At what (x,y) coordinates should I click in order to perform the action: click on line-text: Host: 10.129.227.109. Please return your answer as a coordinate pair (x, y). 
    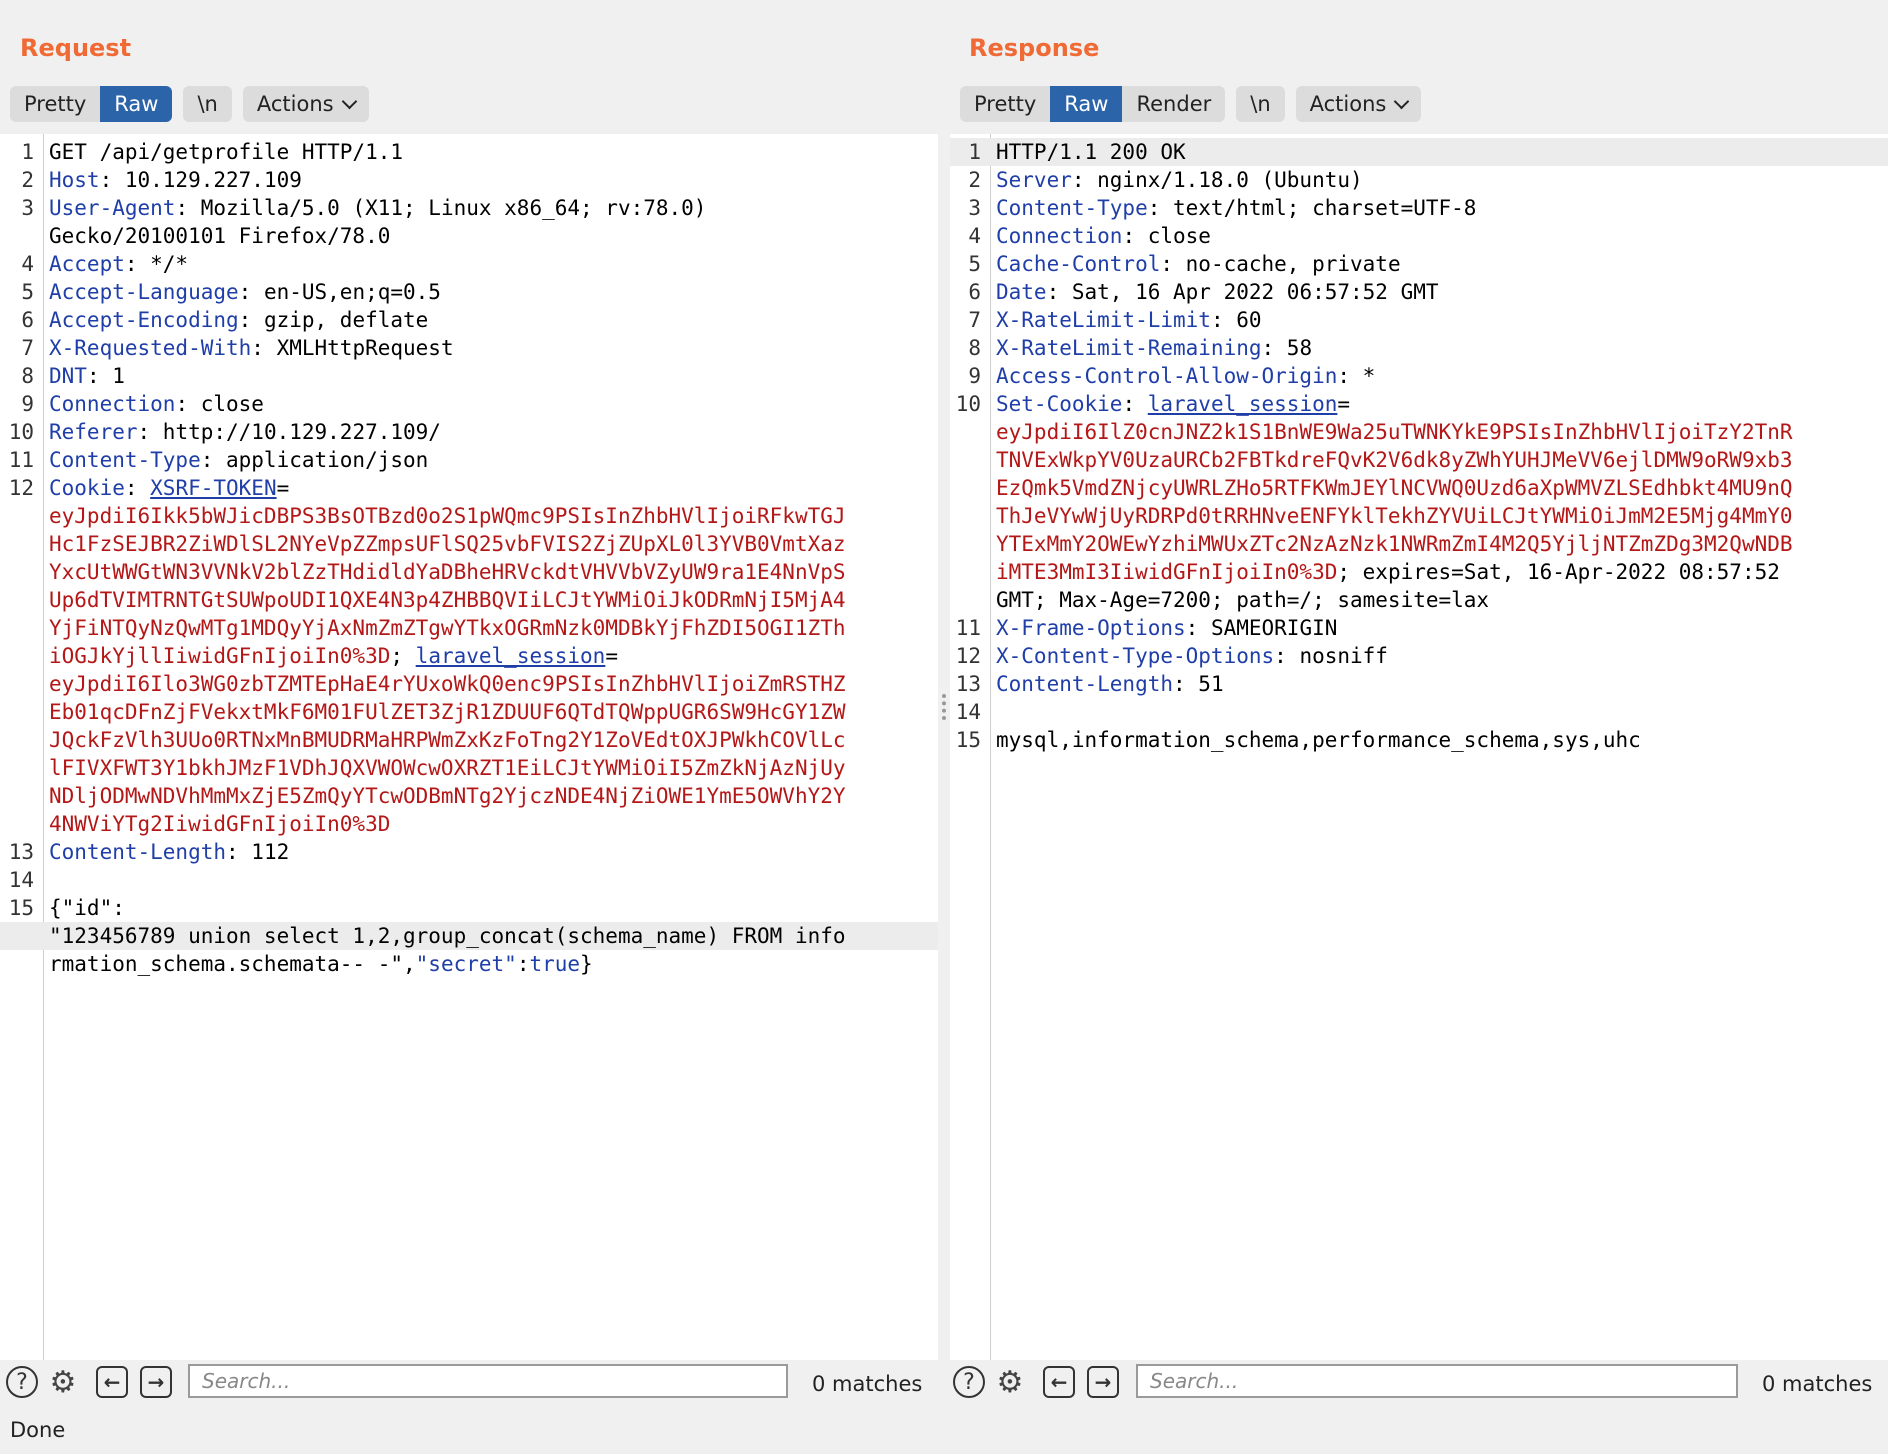
    Looking at the image, I should click on (168, 180).